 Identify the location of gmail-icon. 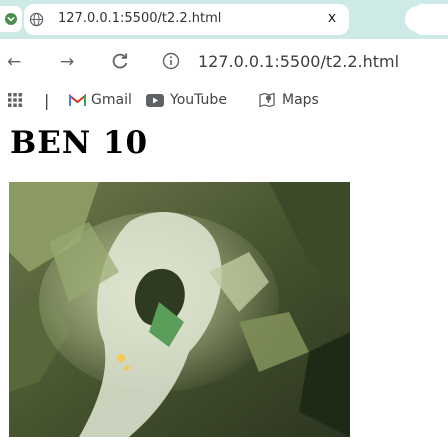
(77, 99).